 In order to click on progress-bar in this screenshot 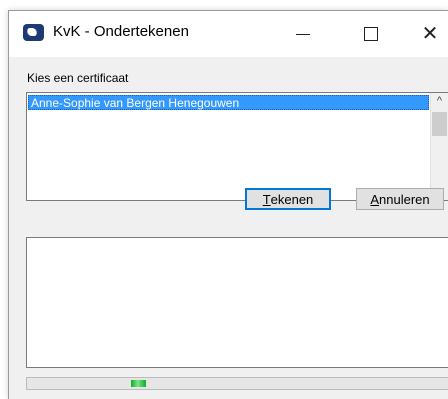, I will do `click(237, 383)`.